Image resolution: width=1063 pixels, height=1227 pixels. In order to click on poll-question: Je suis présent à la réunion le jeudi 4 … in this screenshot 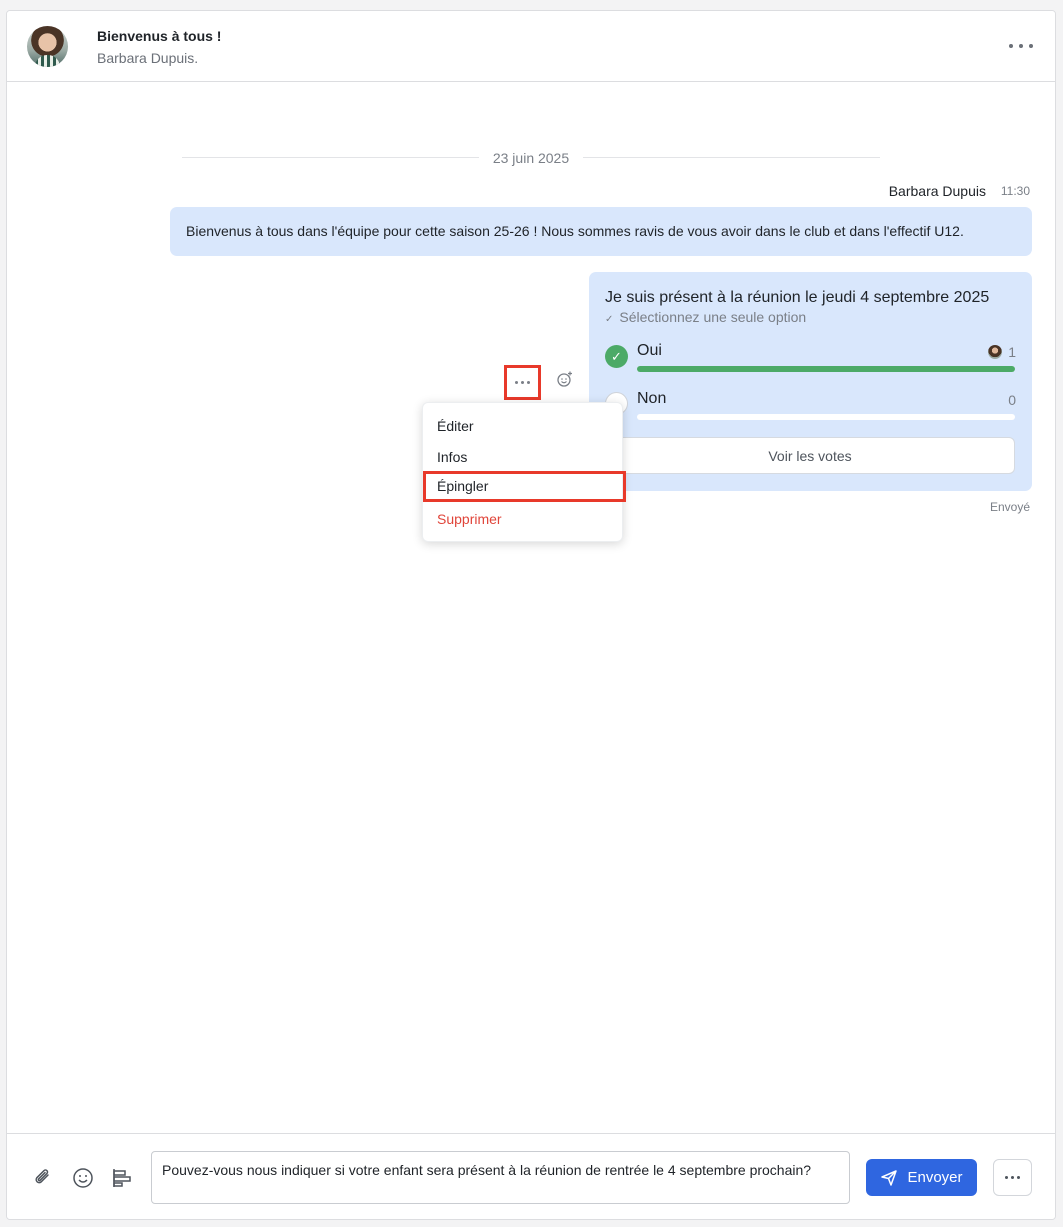, I will do `click(797, 297)`.